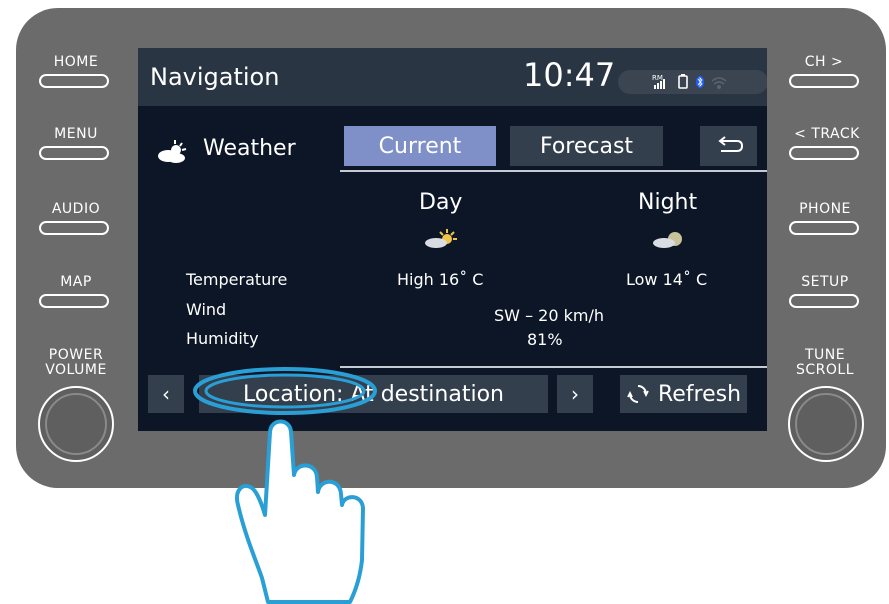  I want to click on pointing-hand-icon, so click(300, 511).